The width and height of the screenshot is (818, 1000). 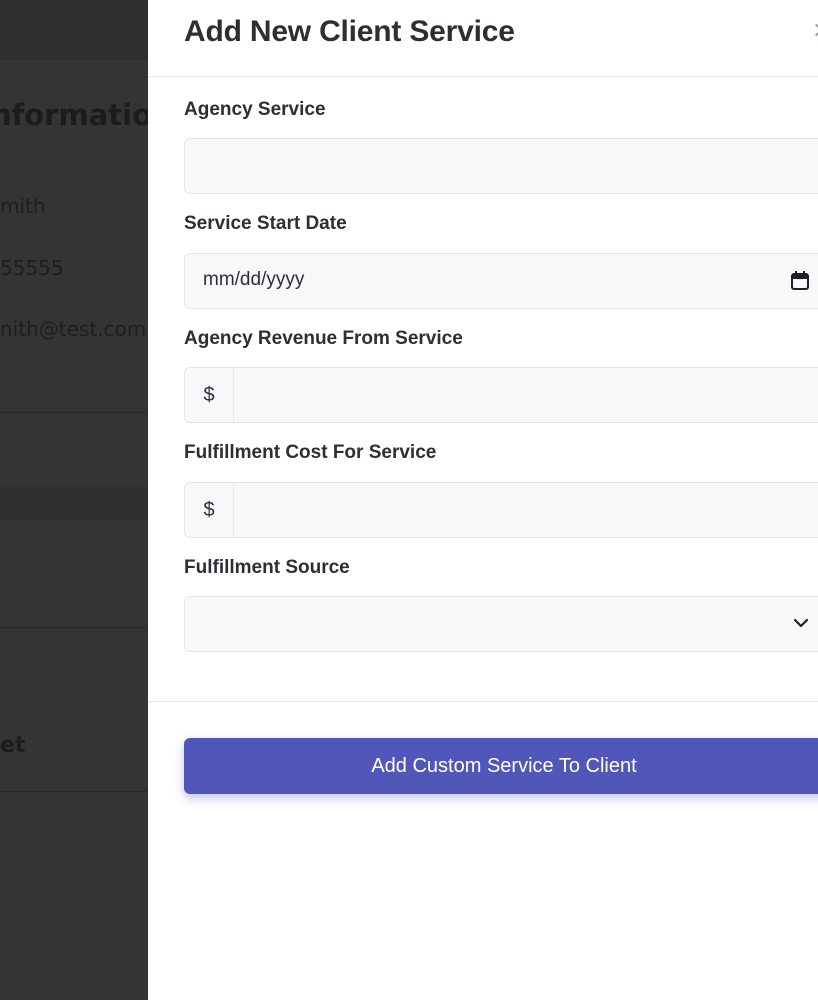 What do you see at coordinates (501, 624) in the screenshot?
I see `fulfillment-source-select` at bounding box center [501, 624].